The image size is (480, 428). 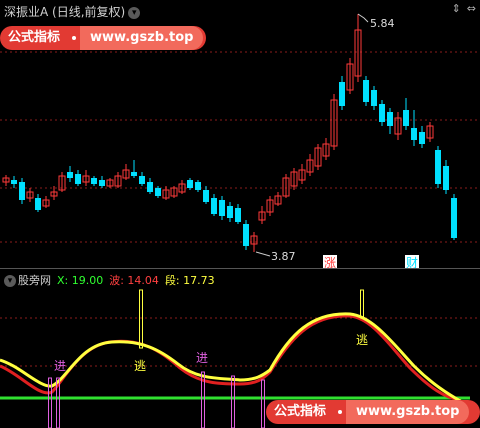 What do you see at coordinates (10, 281) in the screenshot?
I see `indicator-chevron-icon: ▾` at bounding box center [10, 281].